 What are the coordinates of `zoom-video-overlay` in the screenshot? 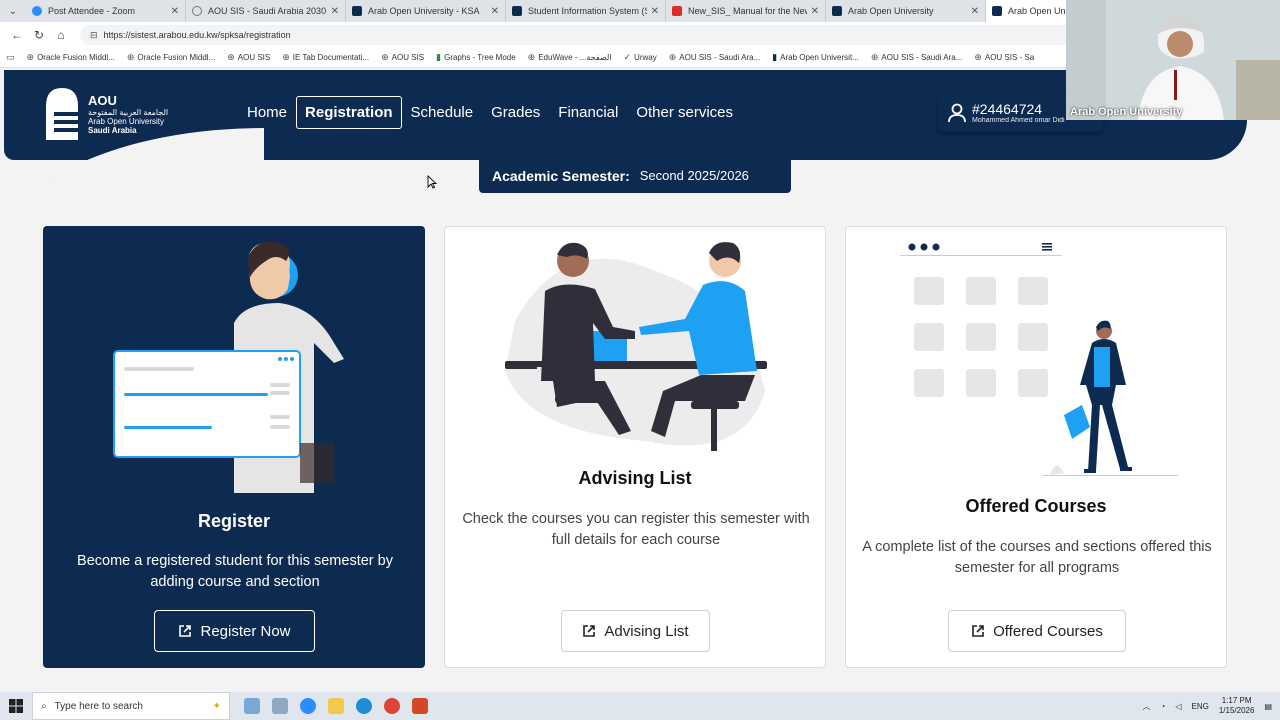 It's located at (1173, 60).